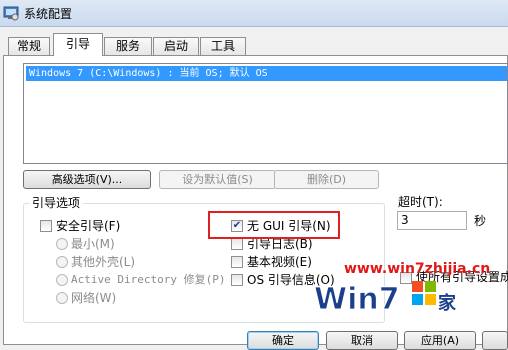 Image resolution: width=508 pixels, height=350 pixels. Describe the element at coordinates (94, 298) in the screenshot. I see `network-label: 网络(W)` at that location.